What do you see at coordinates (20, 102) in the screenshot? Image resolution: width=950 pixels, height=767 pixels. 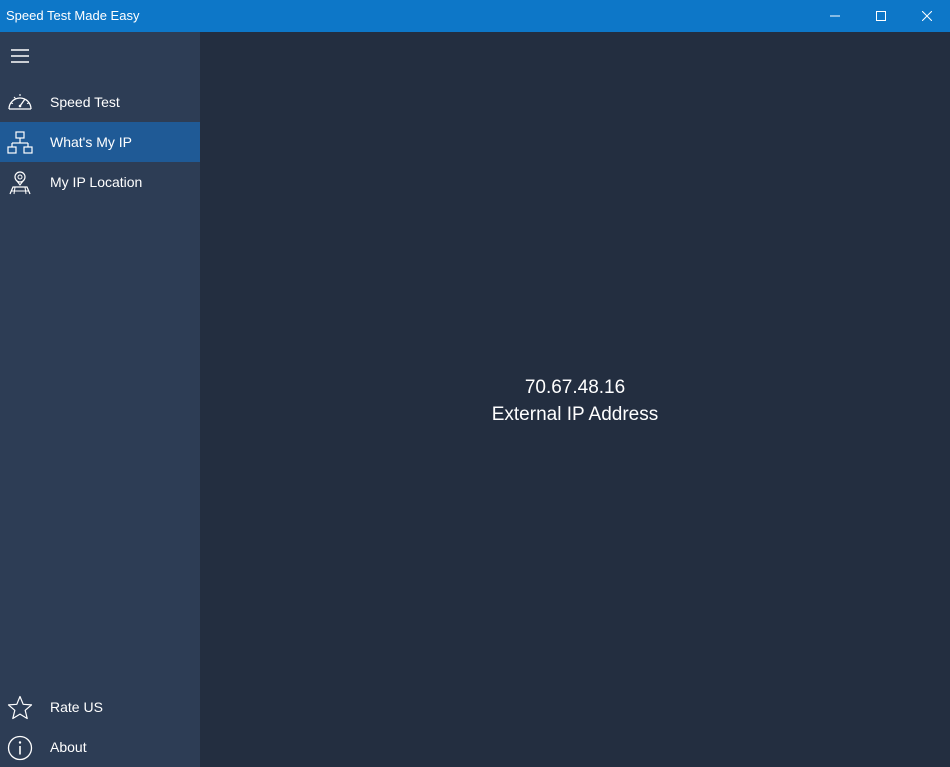 I see `speedometer-icon` at bounding box center [20, 102].